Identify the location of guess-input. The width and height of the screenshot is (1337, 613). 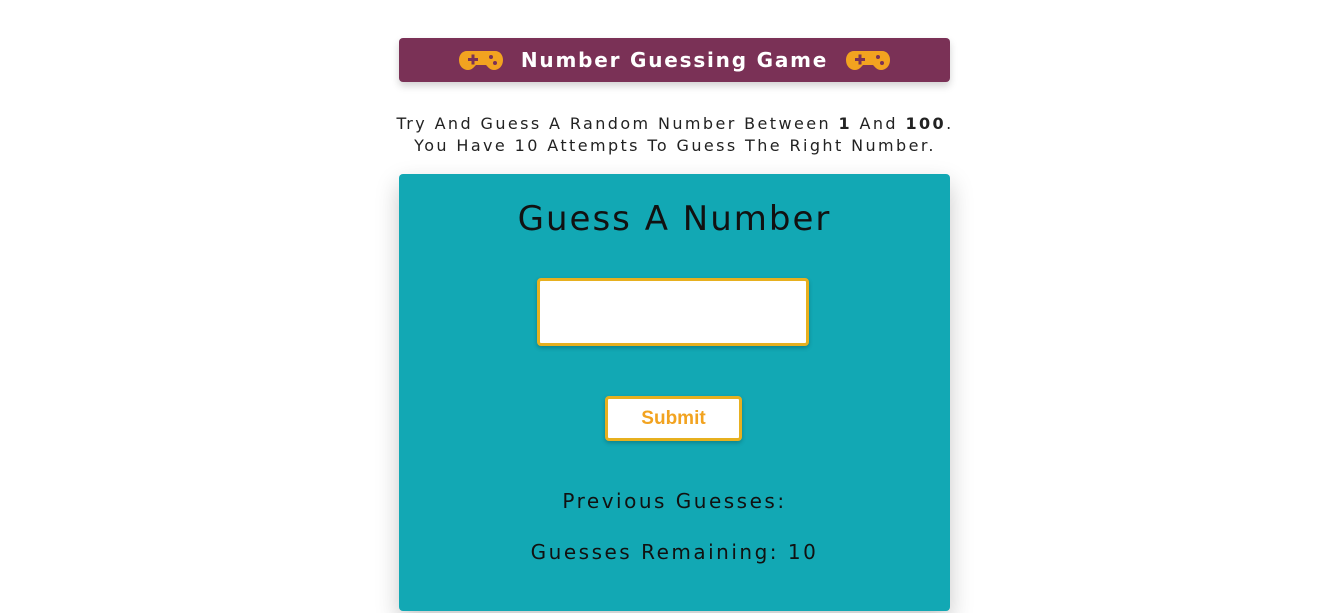
(673, 312).